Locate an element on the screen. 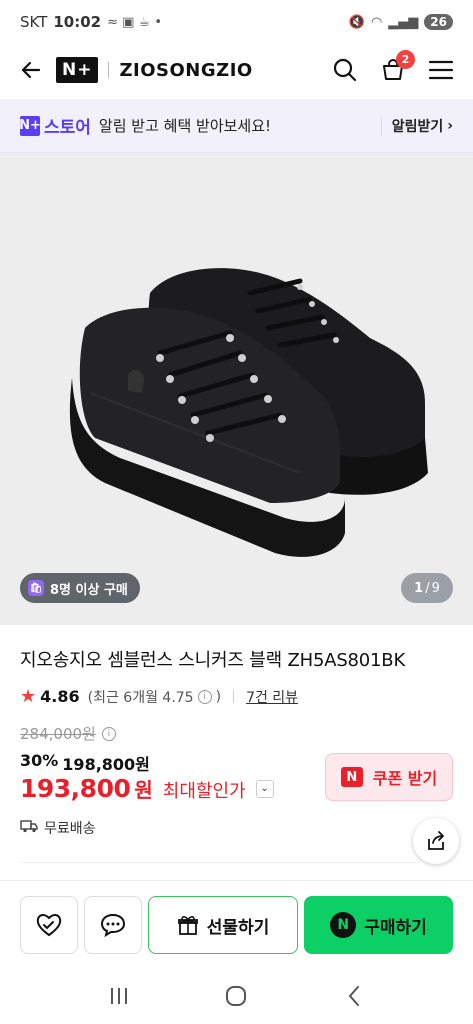 This screenshot has width=473, height=1024. price-info-icon: i is located at coordinates (108, 733).